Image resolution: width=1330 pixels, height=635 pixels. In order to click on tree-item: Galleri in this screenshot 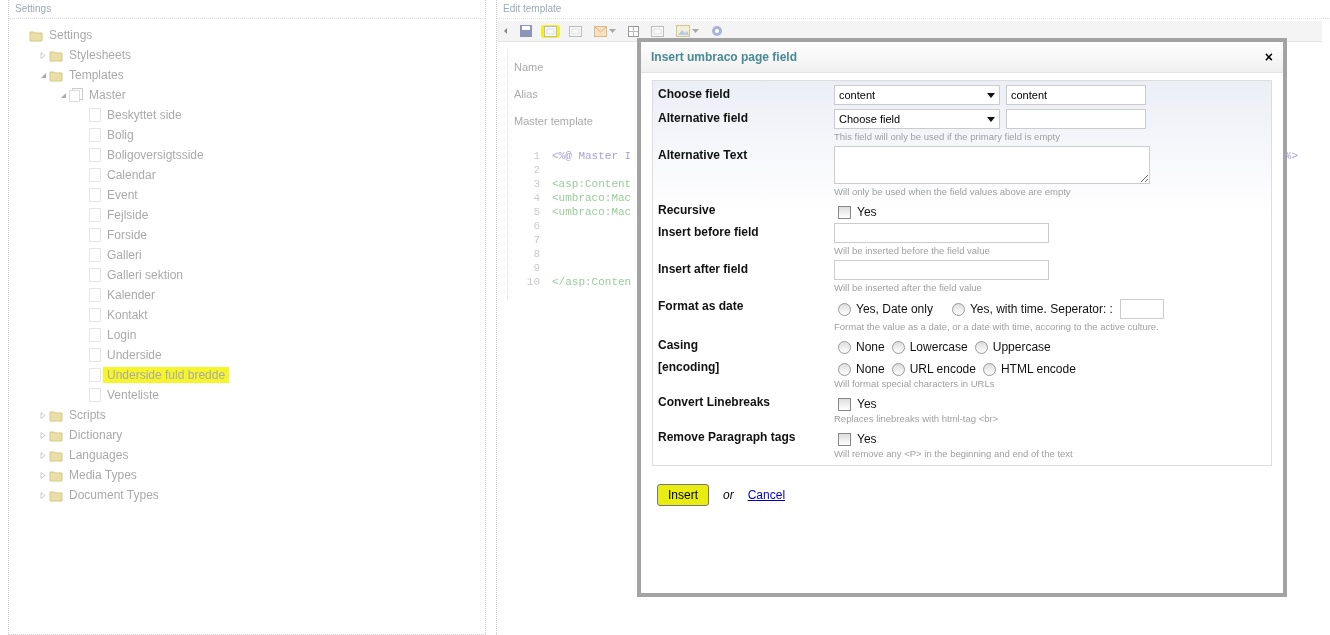, I will do `click(124, 255)`.